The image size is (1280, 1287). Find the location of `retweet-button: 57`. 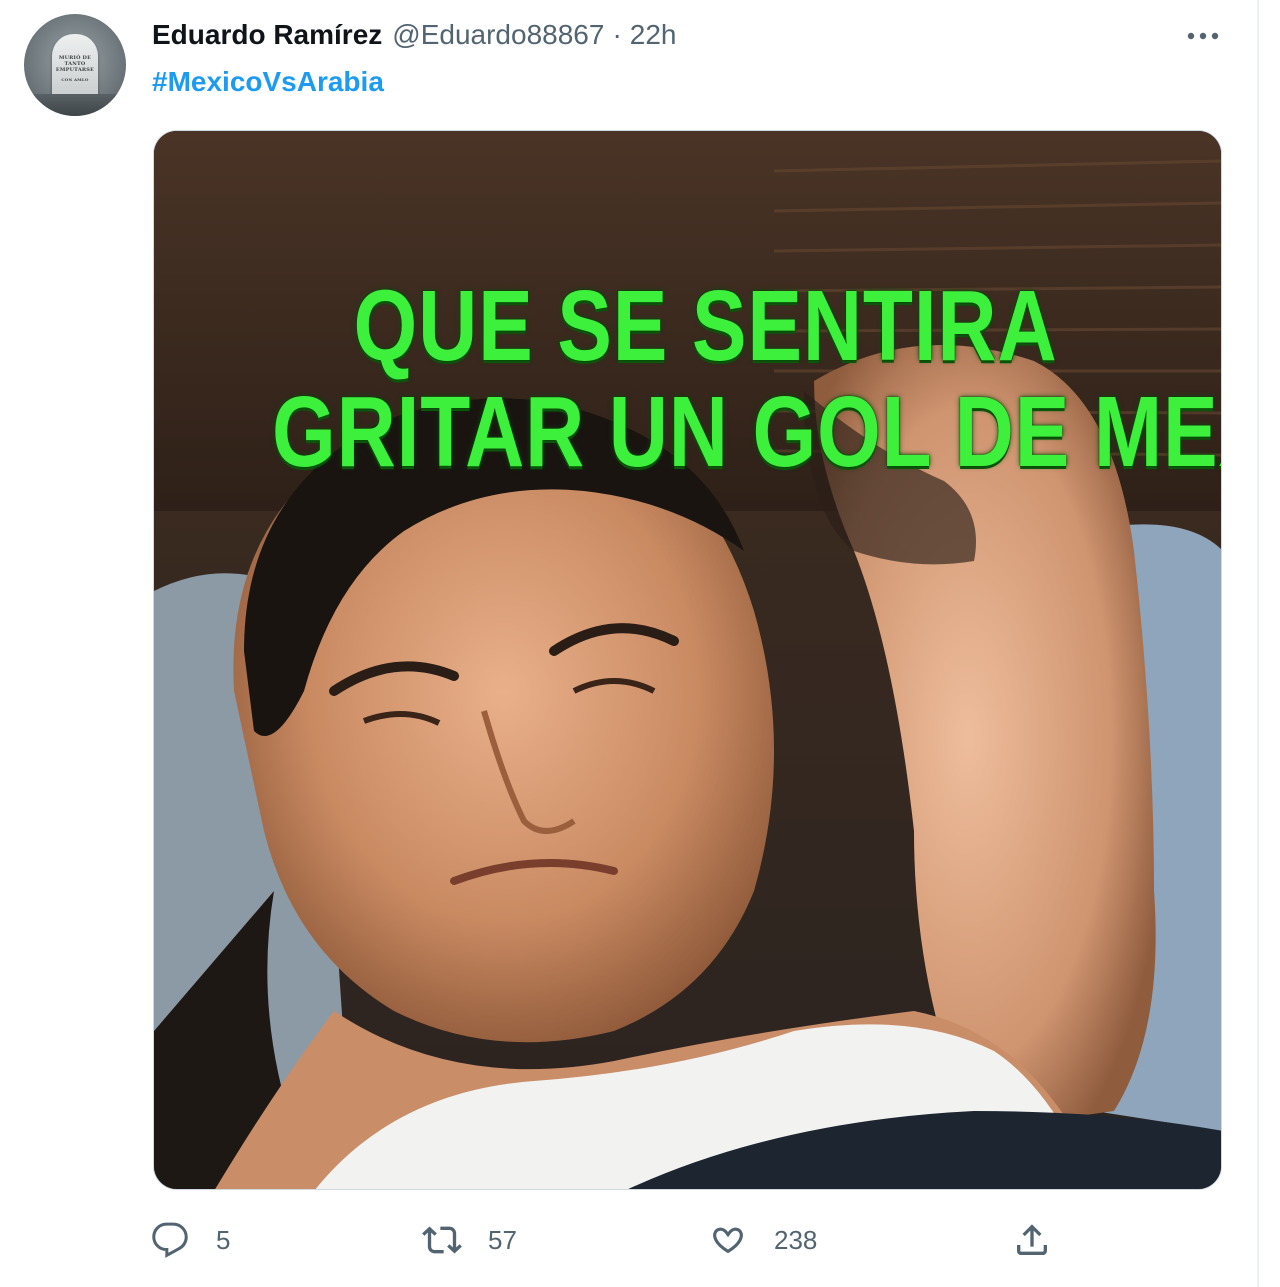

retweet-button: 57 is located at coordinates (469, 1240).